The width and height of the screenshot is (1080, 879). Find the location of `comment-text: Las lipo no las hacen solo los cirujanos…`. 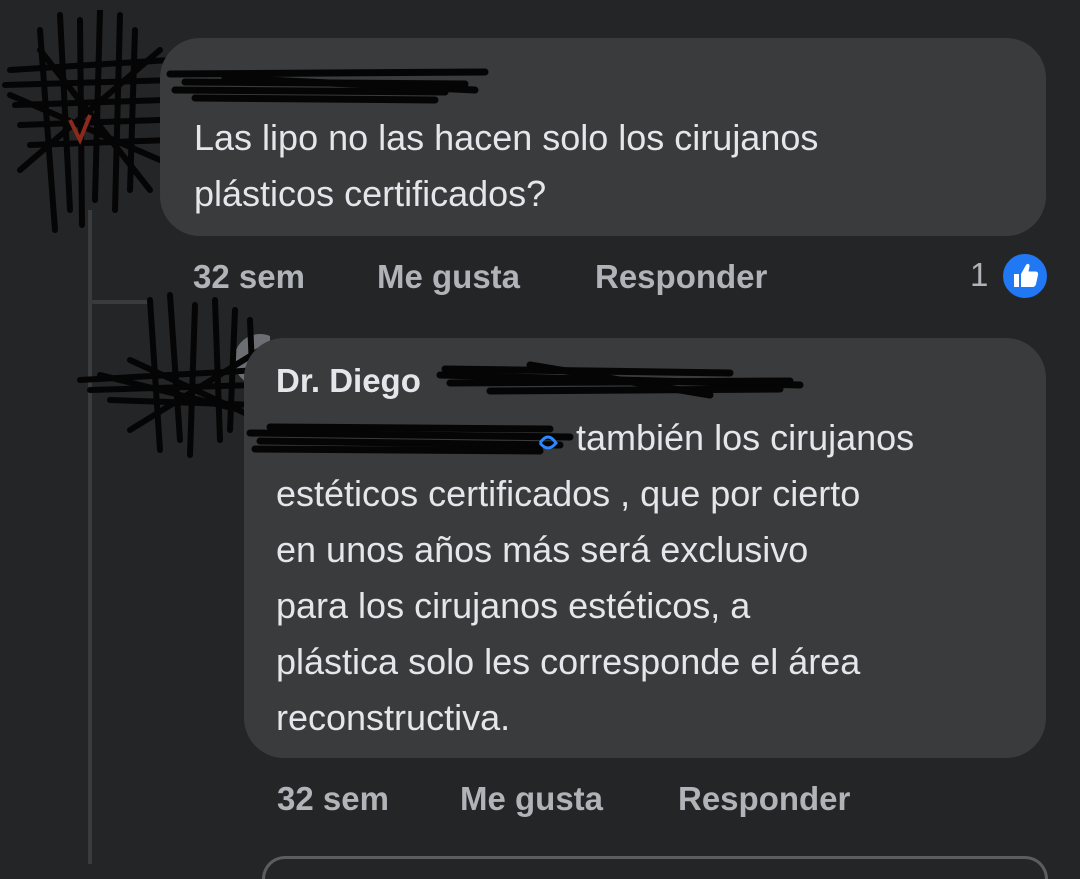

comment-text: Las lipo no las hacen solo los cirujanos… is located at coordinates (506, 165).